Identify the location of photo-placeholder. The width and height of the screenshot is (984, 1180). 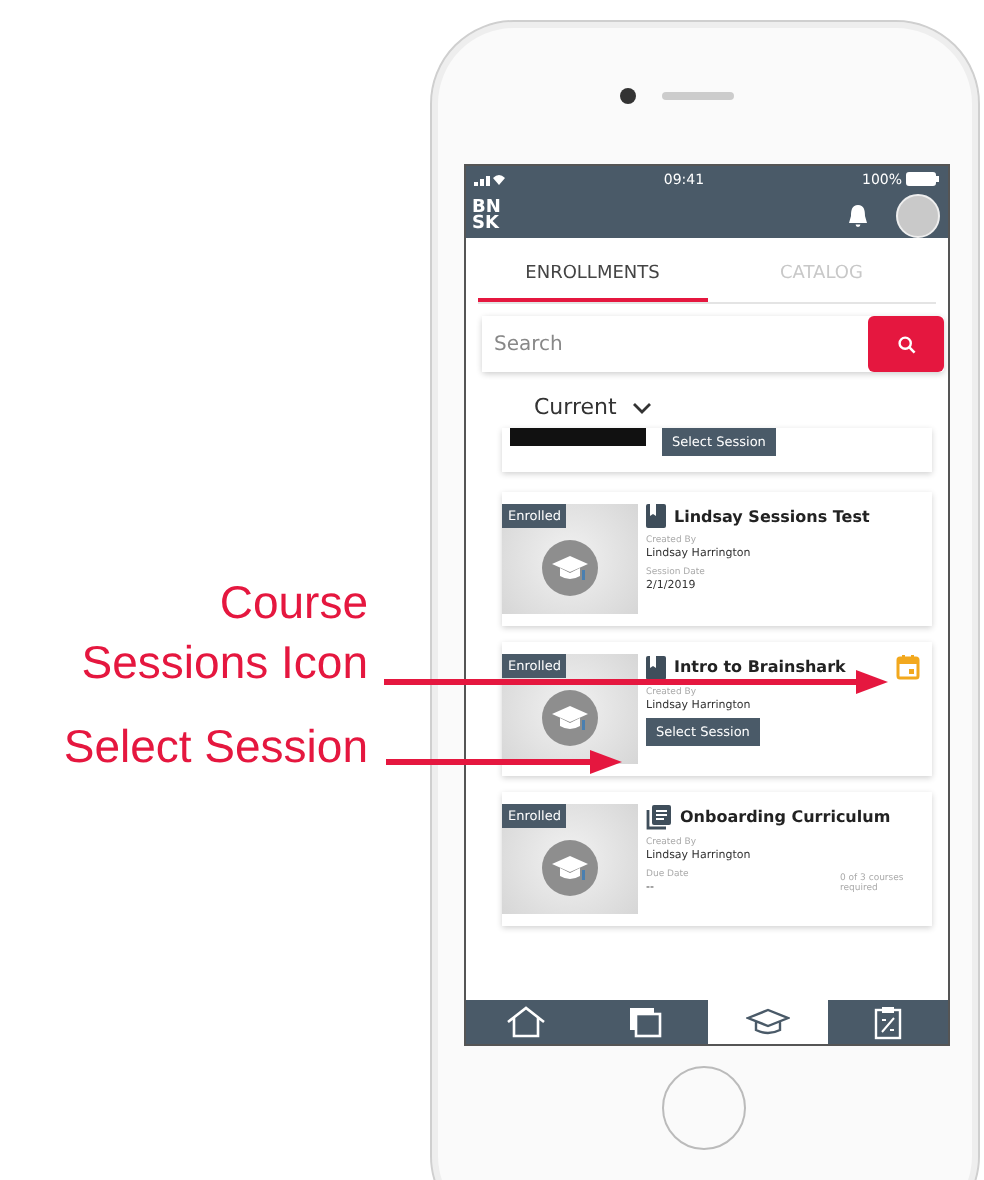
(578, 437).